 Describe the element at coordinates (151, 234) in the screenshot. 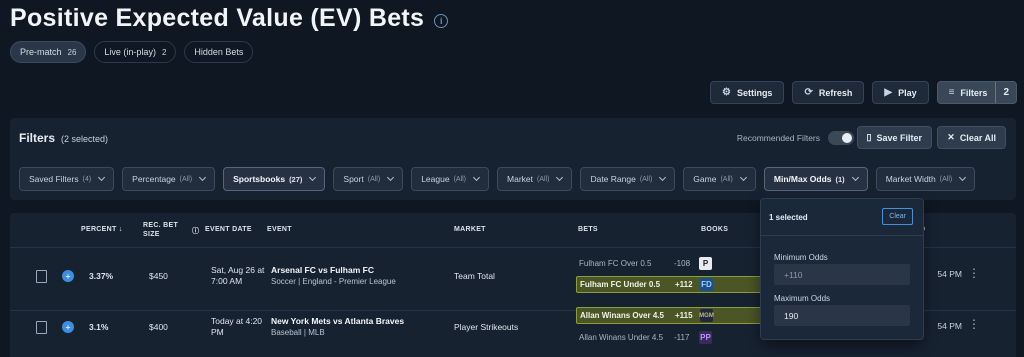

I see `col-rec-bet-label-2: SIZE` at that location.